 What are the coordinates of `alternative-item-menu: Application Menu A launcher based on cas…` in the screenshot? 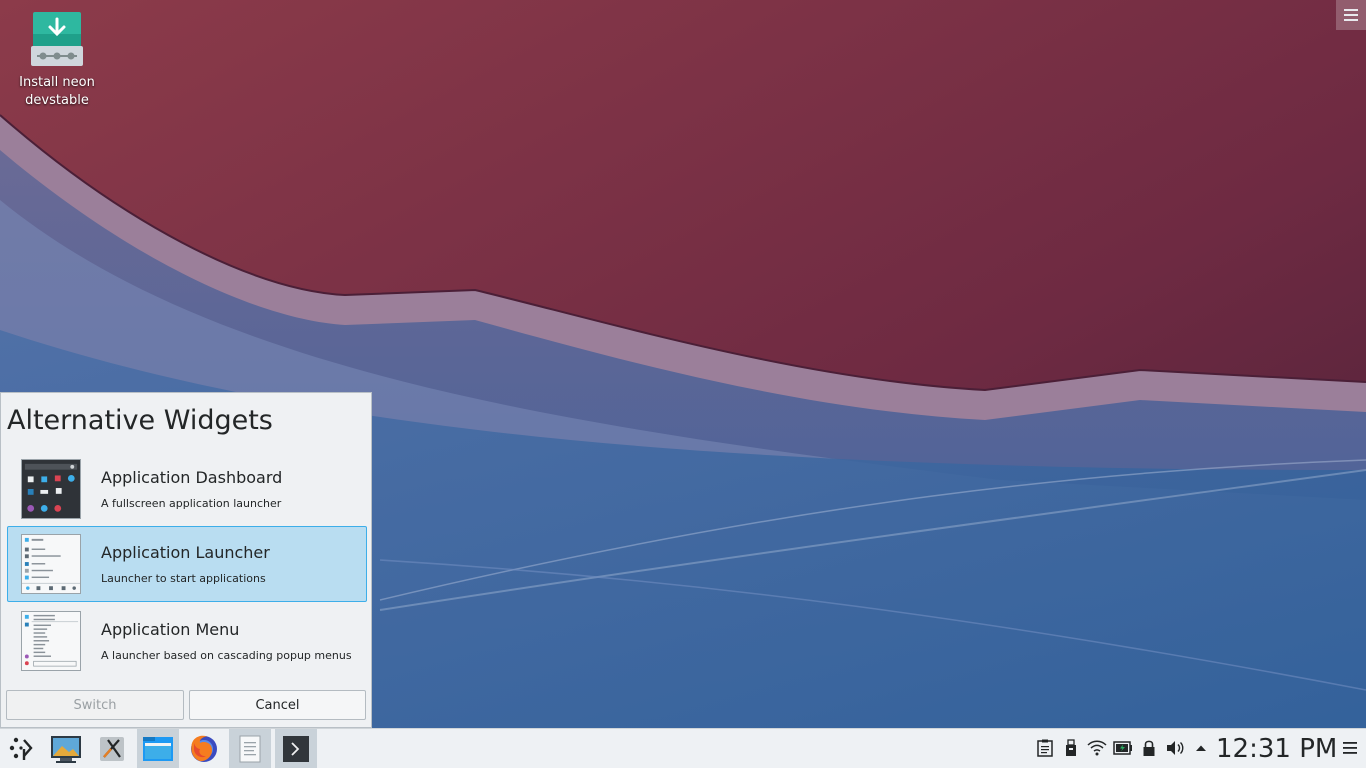 It's located at (187, 641).